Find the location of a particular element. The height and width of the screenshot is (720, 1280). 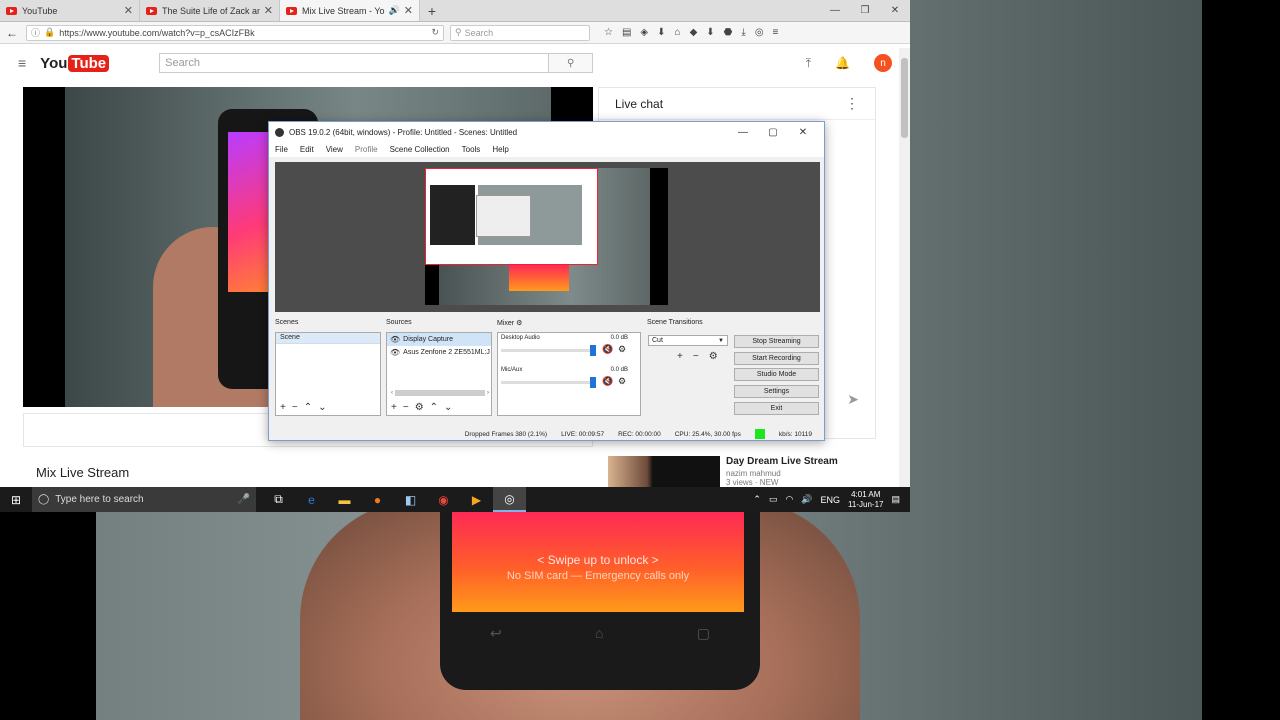

task-view-icon: ⧉ is located at coordinates (278, 499).